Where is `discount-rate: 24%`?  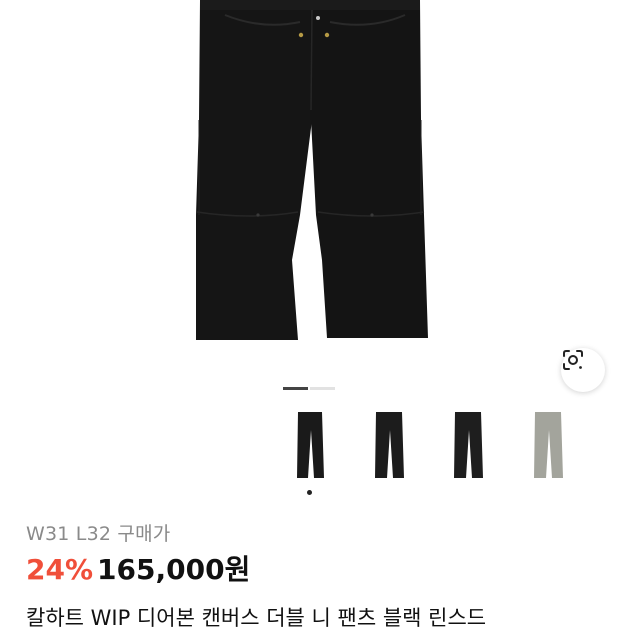
discount-rate: 24% is located at coordinates (60, 569).